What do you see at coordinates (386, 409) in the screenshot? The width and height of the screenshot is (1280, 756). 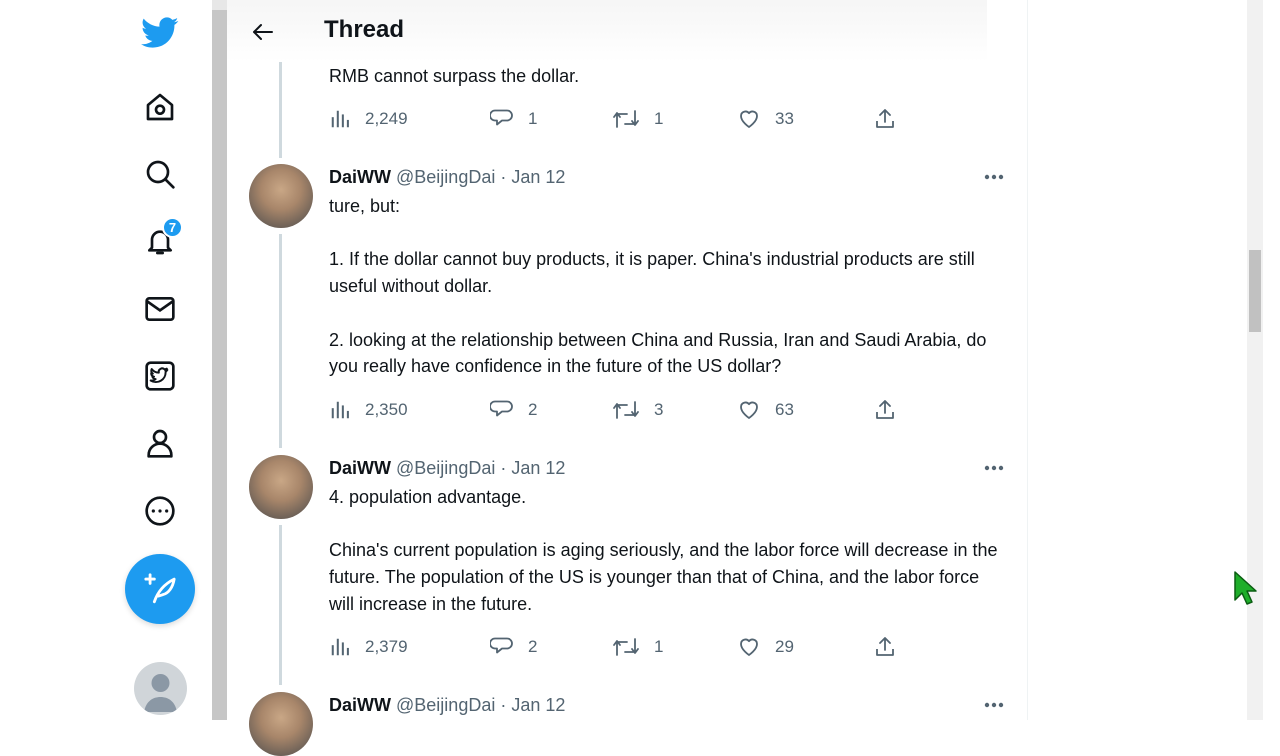 I see `views-count: 2,350` at bounding box center [386, 409].